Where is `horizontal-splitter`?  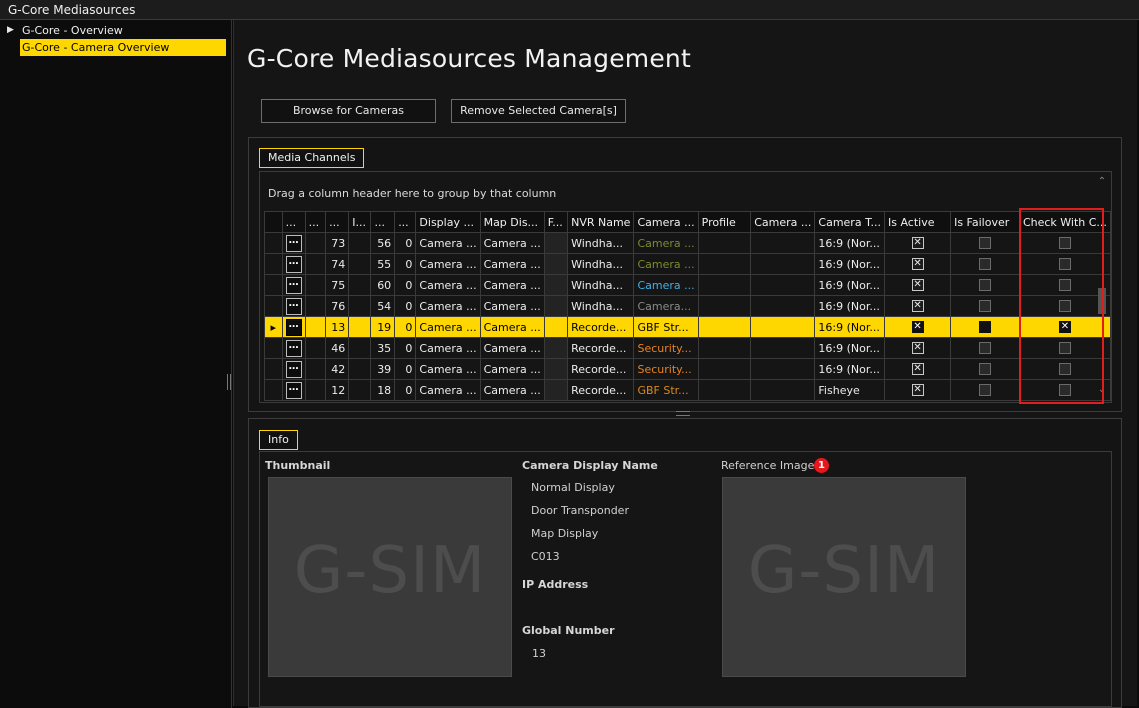 horizontal-splitter is located at coordinates (683, 413).